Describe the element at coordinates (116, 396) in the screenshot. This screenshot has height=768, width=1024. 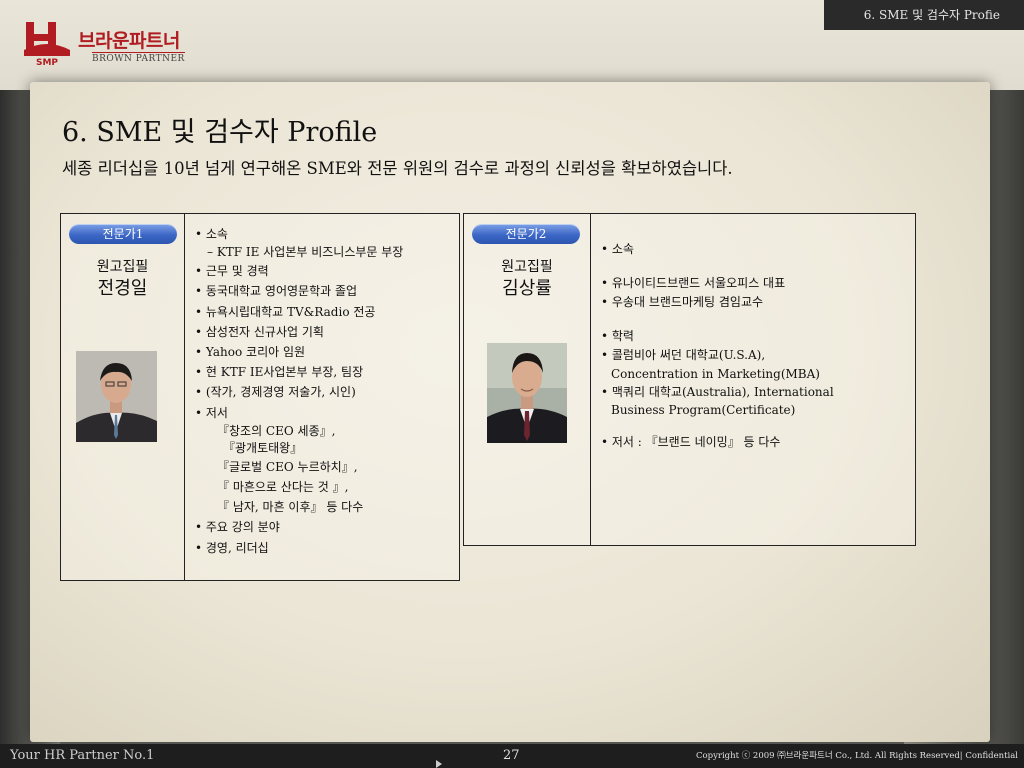
I see `expert-1-photo` at that location.